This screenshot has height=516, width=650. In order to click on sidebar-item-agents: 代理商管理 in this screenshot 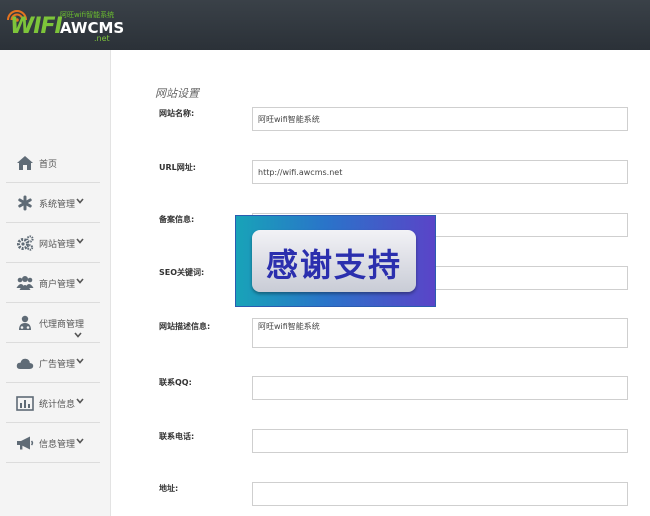, I will do `click(53, 323)`.